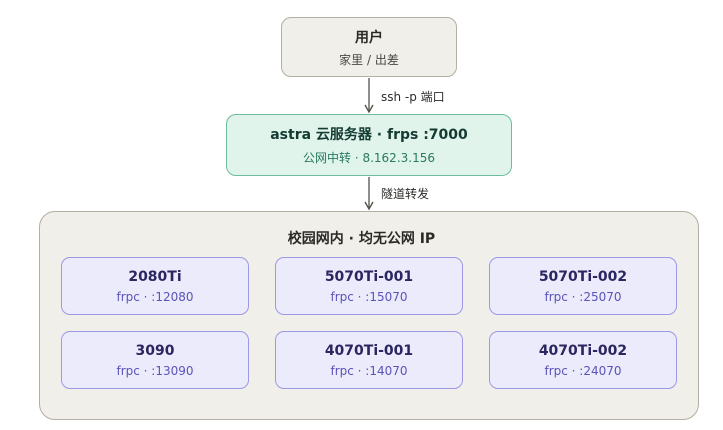  I want to click on server-subtitle: 公网中转 · 8.162.3.156, so click(369, 158).